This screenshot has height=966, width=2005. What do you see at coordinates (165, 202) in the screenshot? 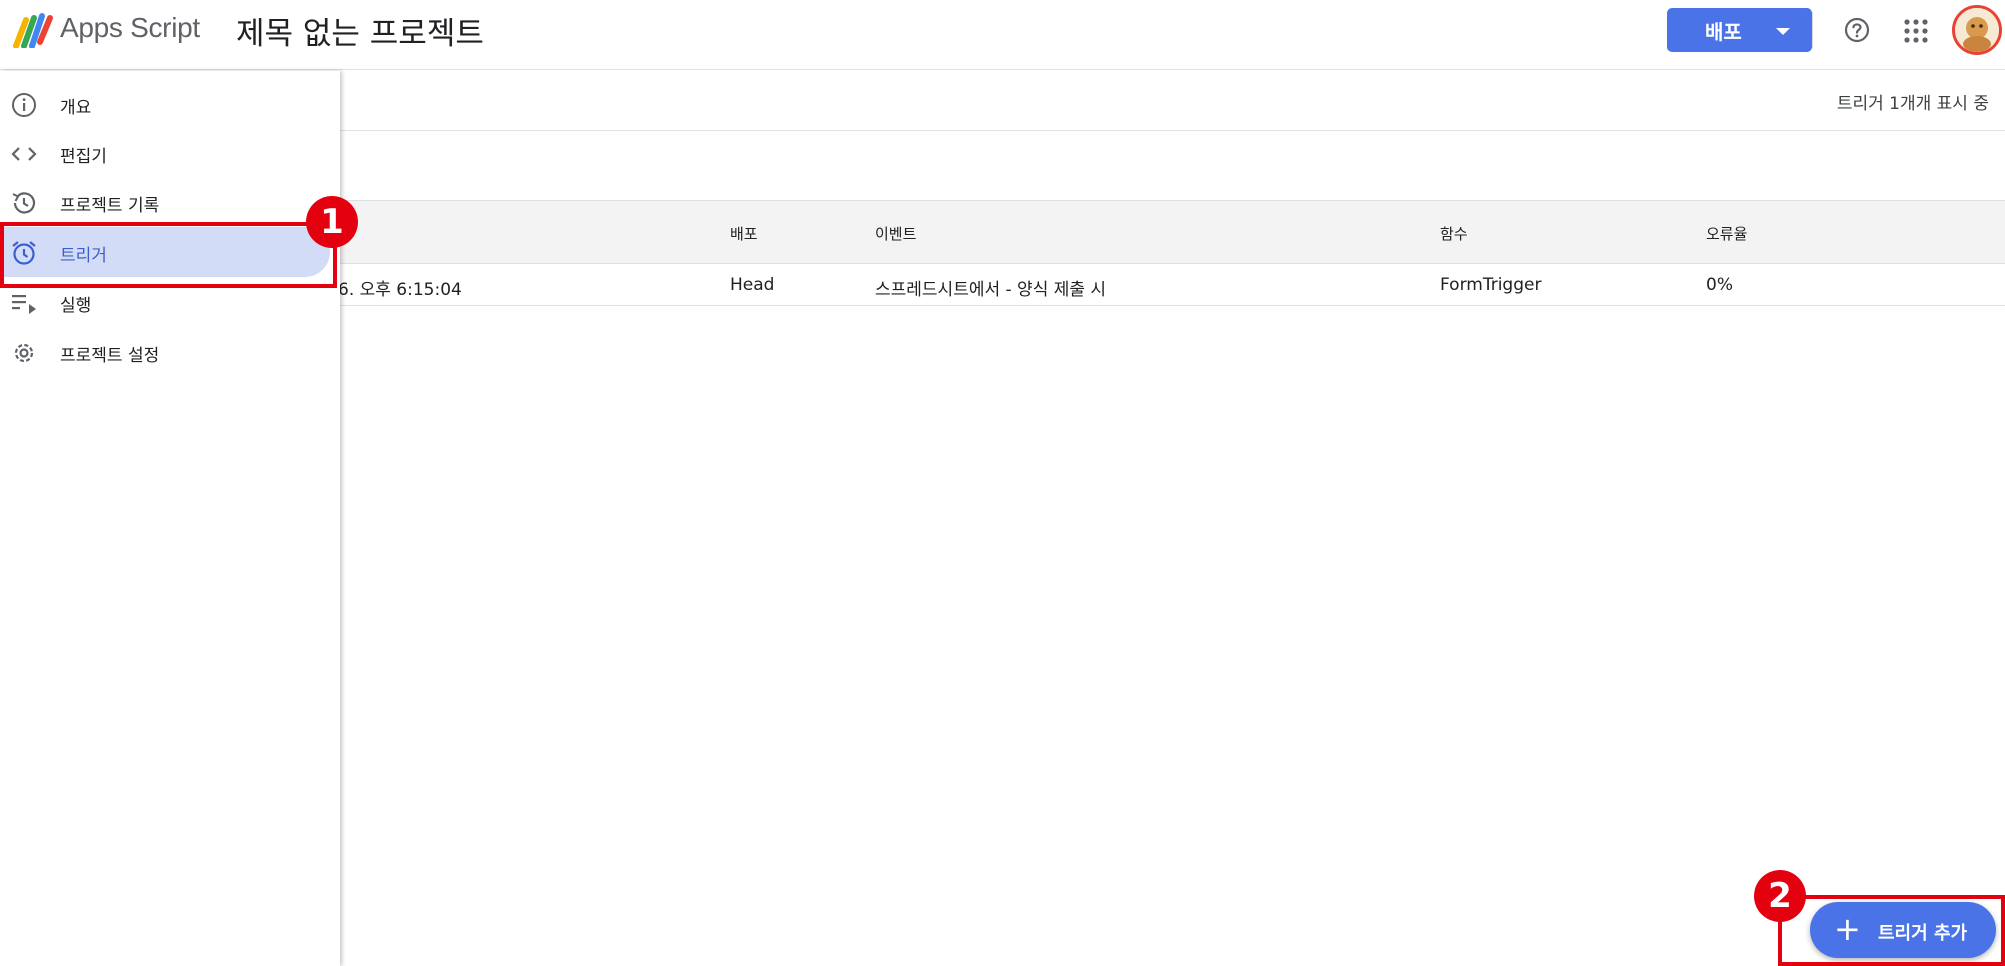
I see `nav-item-project-history: 프로젝트 기록` at bounding box center [165, 202].